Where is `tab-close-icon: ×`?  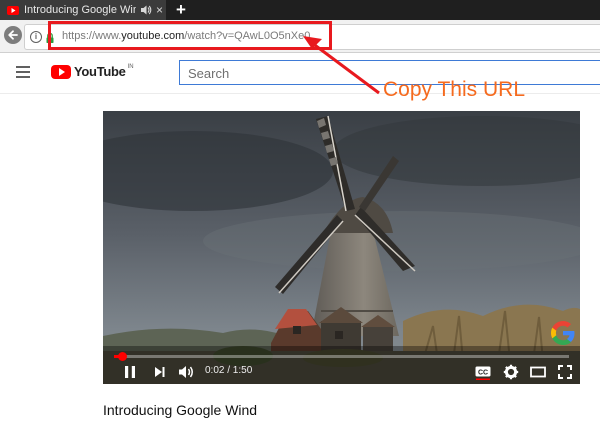
tab-close-icon: × is located at coordinates (159, 10).